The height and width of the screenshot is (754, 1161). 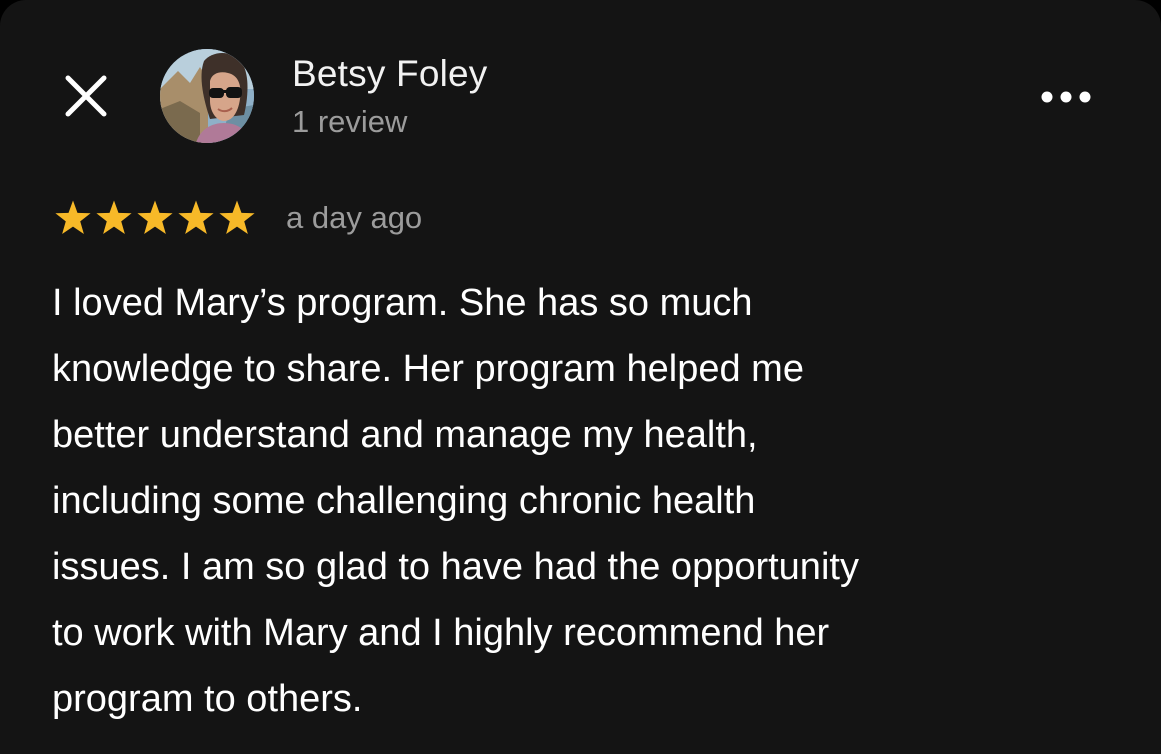 I want to click on reviewer-review-count: 1 review, so click(x=350, y=121).